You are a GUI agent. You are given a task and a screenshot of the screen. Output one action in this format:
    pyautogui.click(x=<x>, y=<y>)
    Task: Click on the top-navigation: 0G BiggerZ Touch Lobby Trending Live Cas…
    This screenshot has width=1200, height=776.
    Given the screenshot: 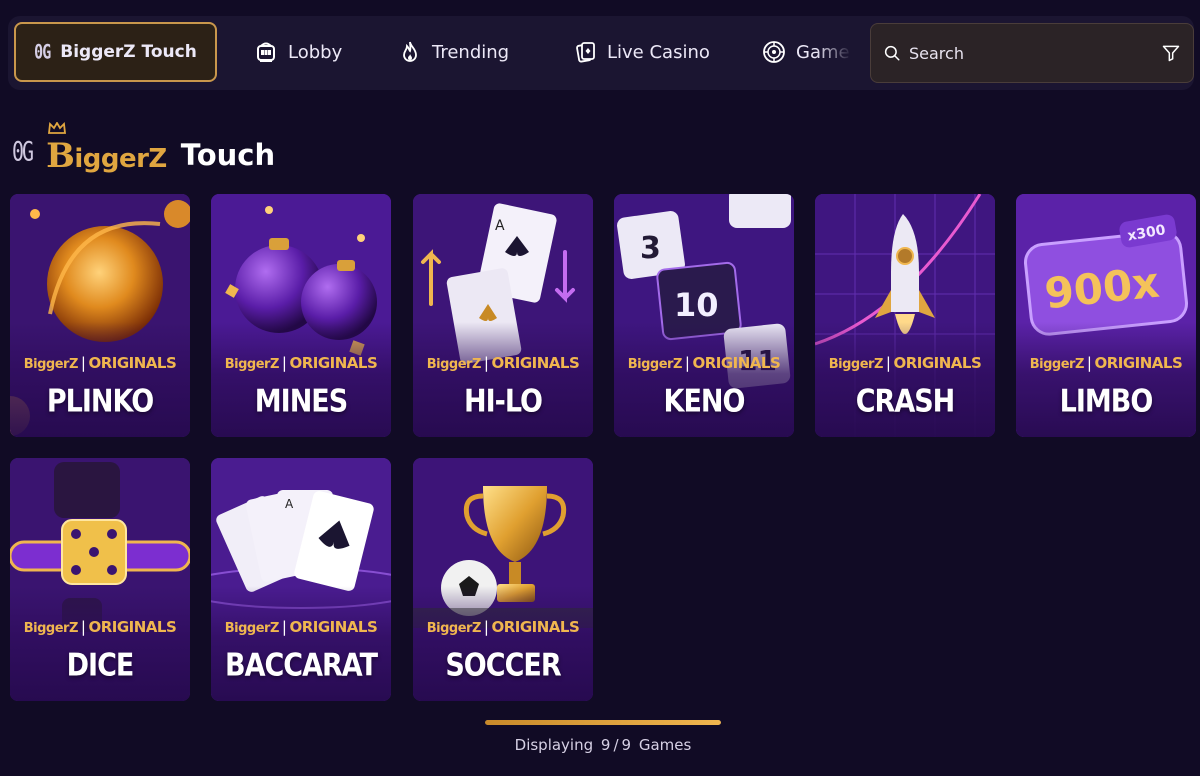 What is the action you would take?
    pyautogui.click(x=601, y=53)
    